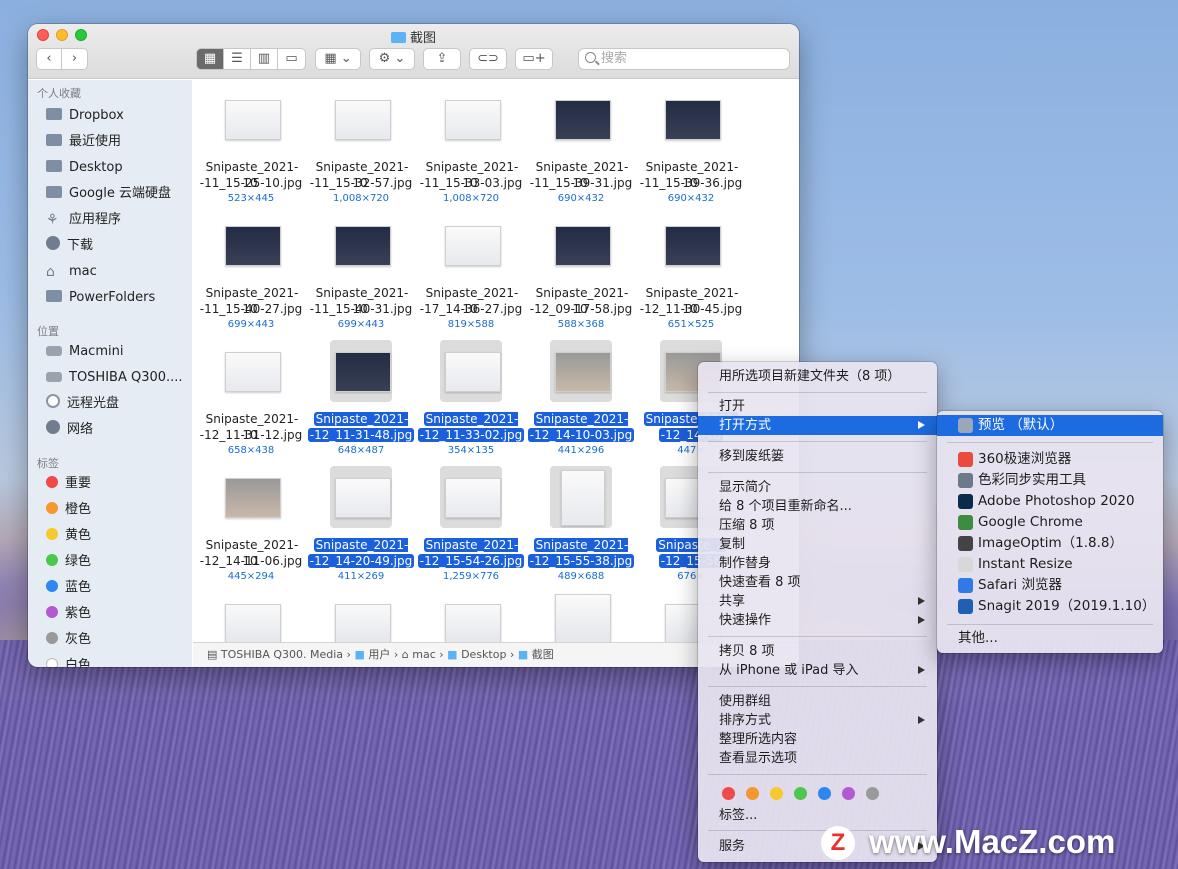  I want to click on menu-separator, so click(817, 472).